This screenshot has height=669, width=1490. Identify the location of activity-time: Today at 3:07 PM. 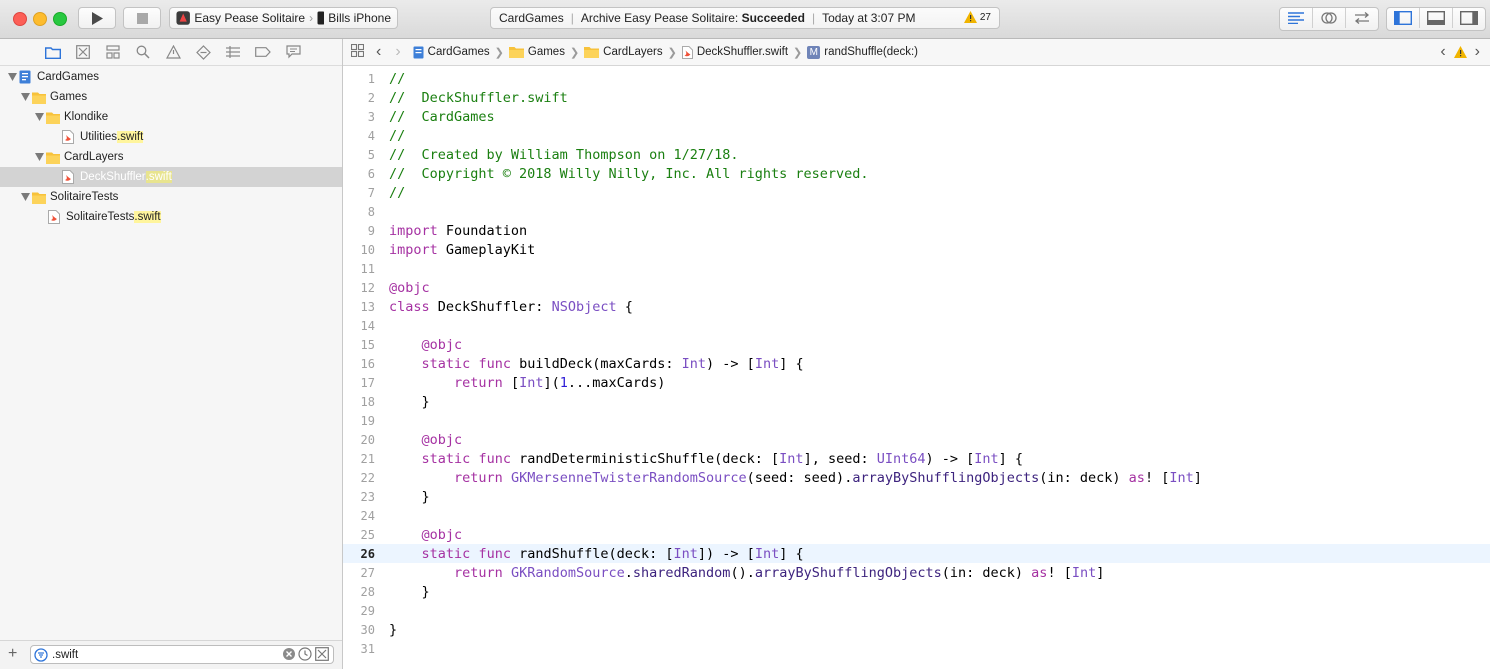
(869, 18).